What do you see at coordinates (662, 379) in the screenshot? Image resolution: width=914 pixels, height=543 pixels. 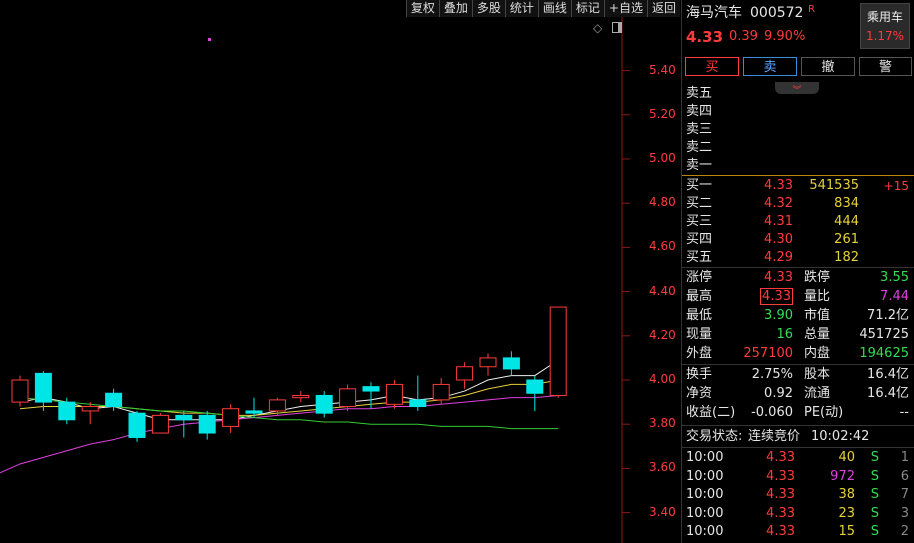 I see `price-tick: 4.00` at bounding box center [662, 379].